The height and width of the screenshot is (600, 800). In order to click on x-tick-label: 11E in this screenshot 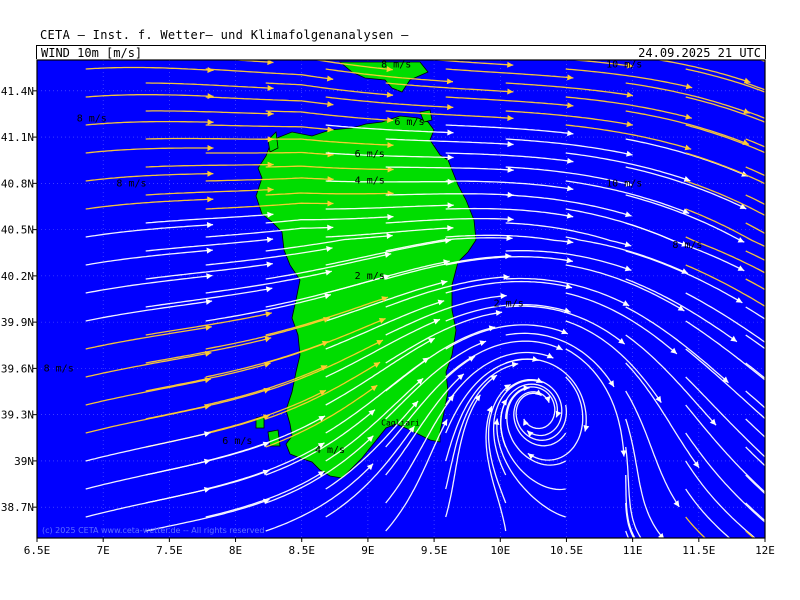, I will do `click(633, 550)`.